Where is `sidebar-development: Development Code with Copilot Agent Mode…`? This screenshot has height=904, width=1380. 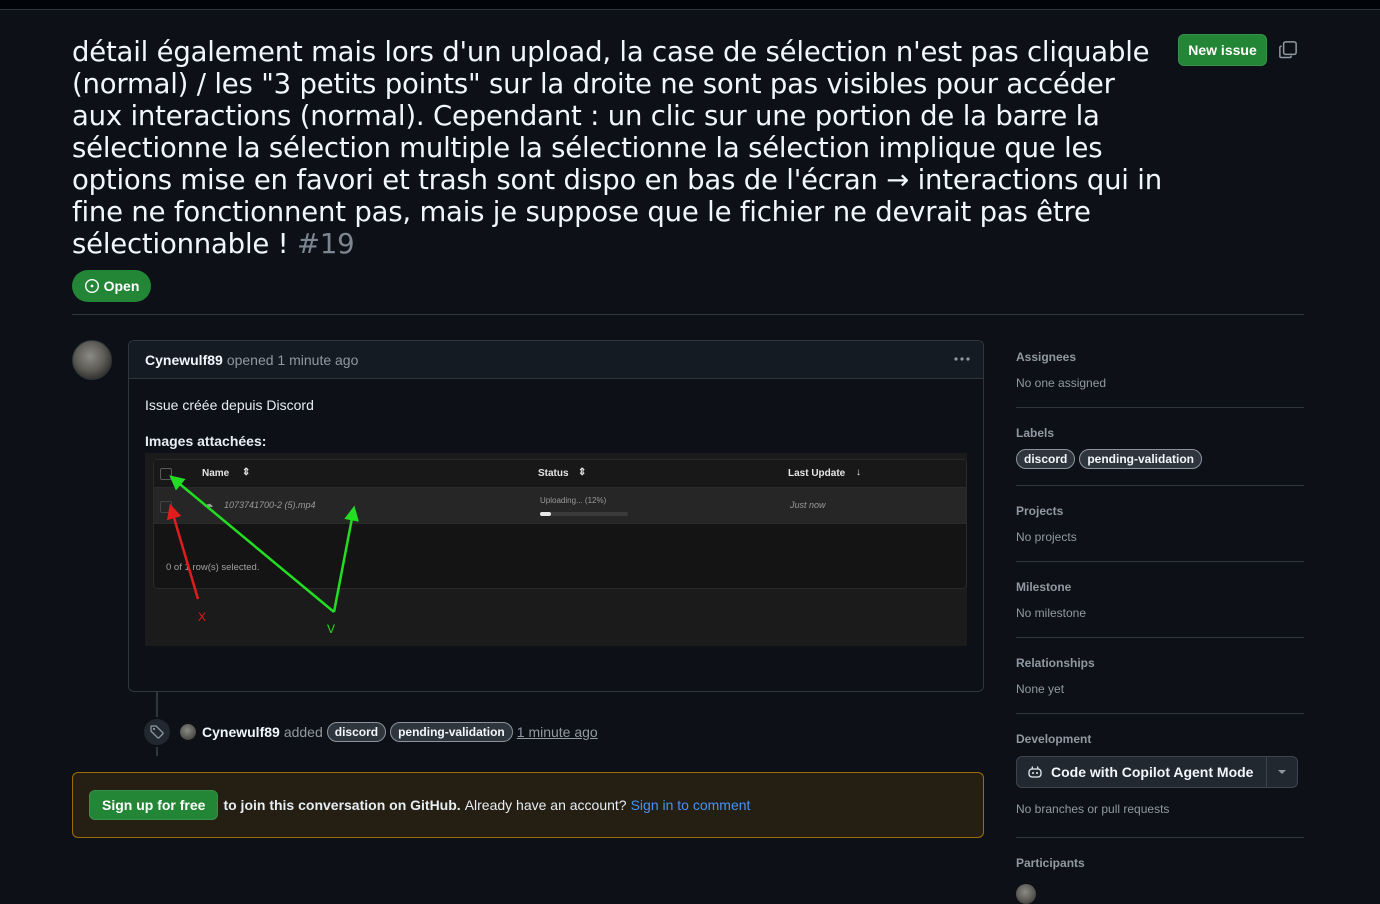 sidebar-development: Development Code with Copilot Agent Mode… is located at coordinates (1160, 774).